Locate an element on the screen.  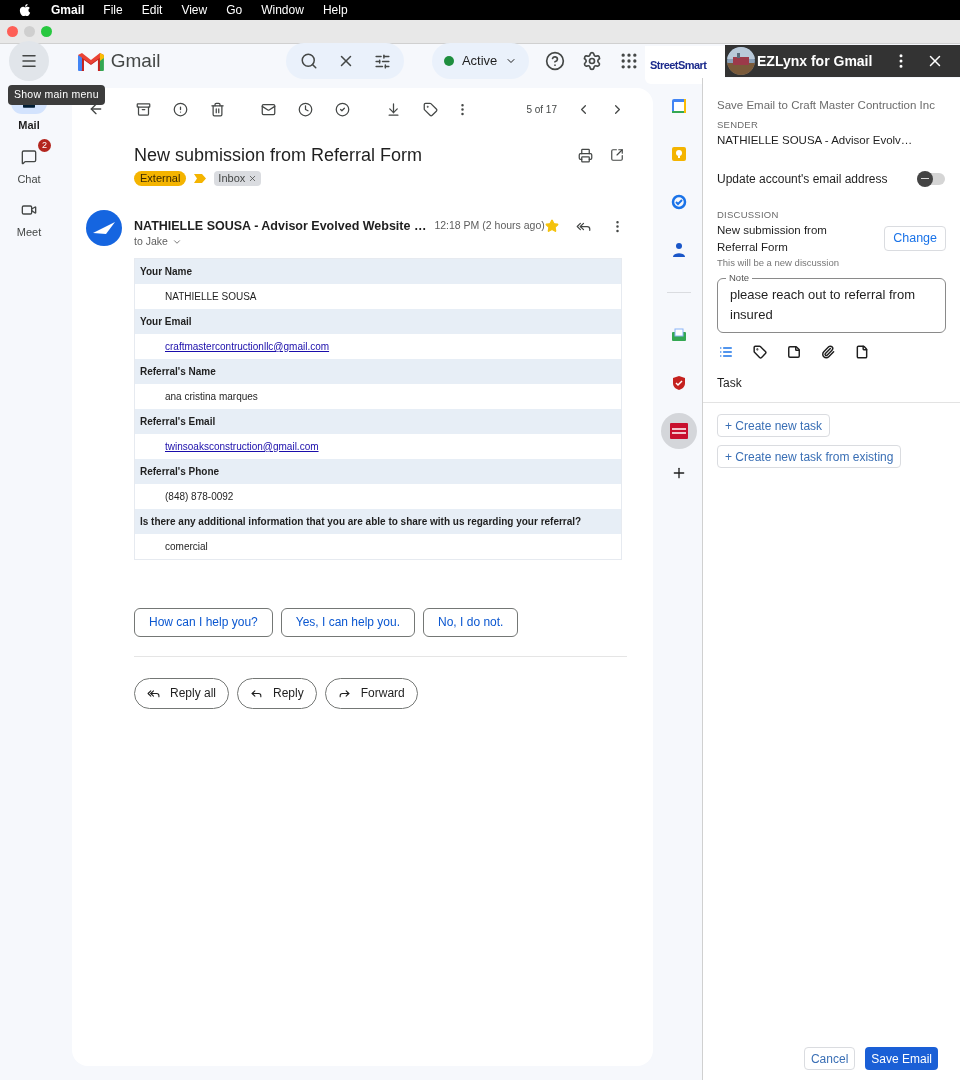
discussion-title: New submission from Referral Form is located at coordinates (772, 238).